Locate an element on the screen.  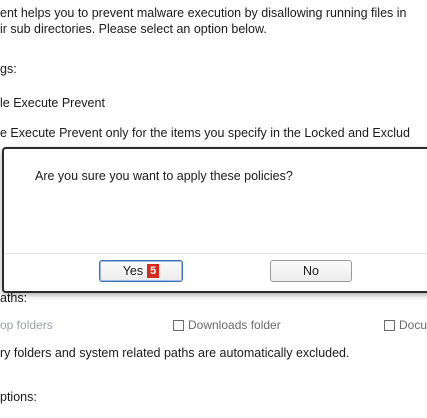
checkbox-downloads-label: Downloads folder is located at coordinates (234, 325).